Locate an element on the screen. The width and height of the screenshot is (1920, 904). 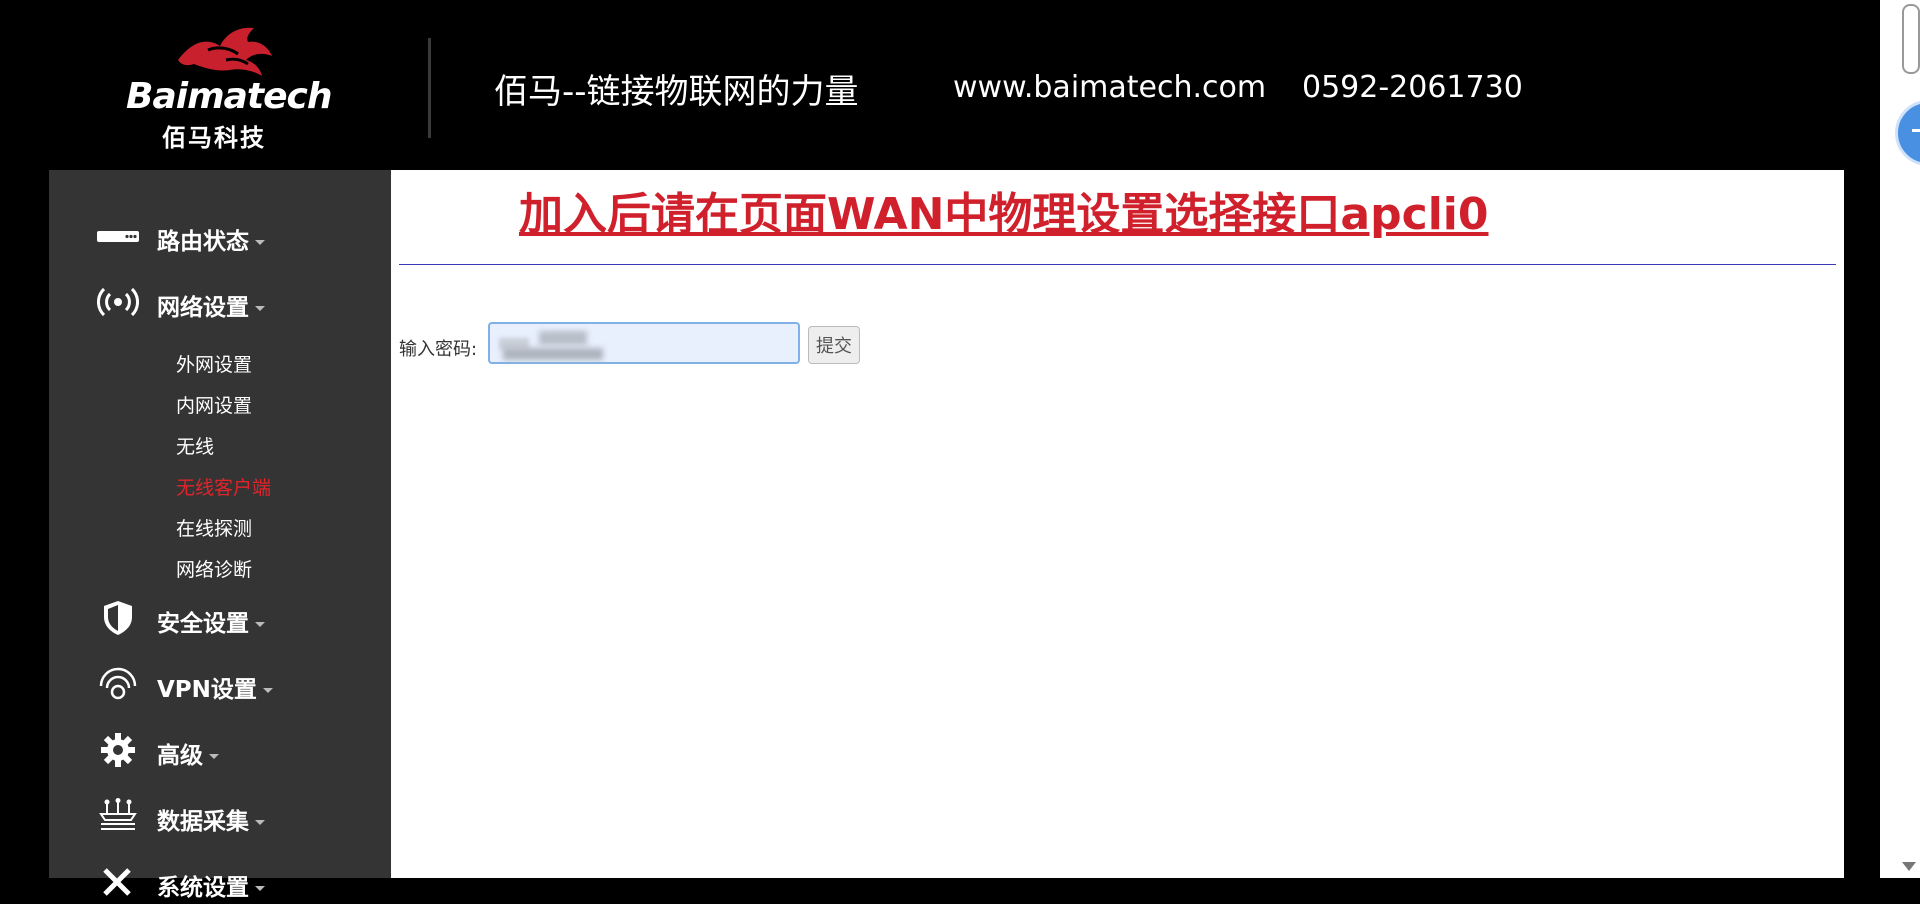
sidebar-item-advanced: 高级 is located at coordinates (220, 750).